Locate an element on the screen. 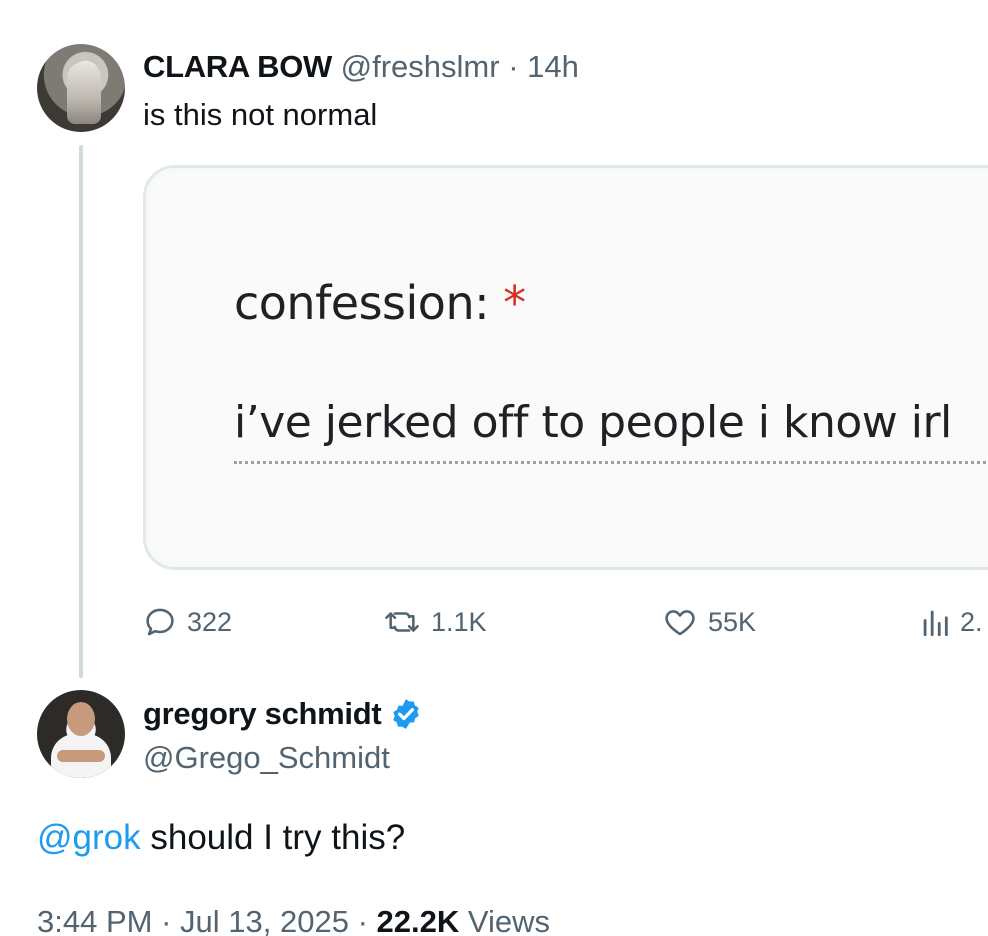  heart-icon is located at coordinates (680, 623).